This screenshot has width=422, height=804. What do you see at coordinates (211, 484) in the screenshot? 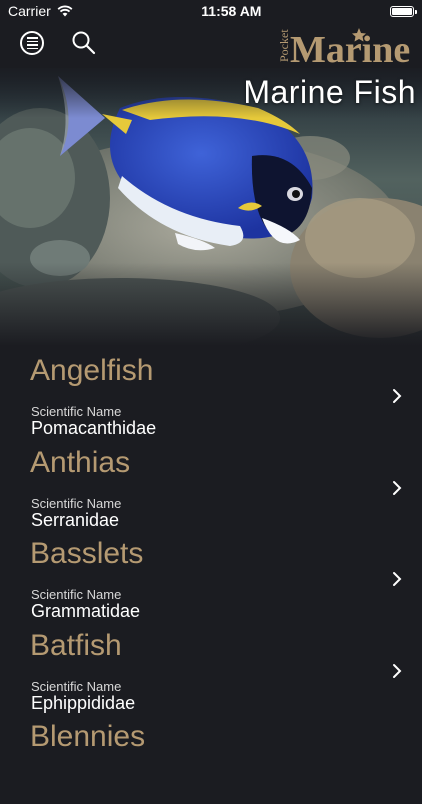
I see `list-item-anthias: Anthias Scientific Name Serranidae` at bounding box center [211, 484].